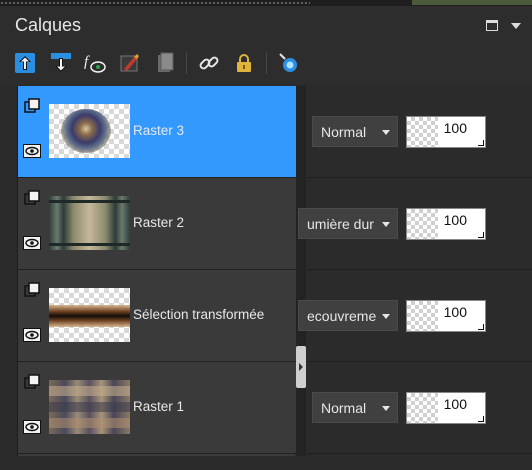  I want to click on layer-properties-row: umière dur 100, so click(415, 224).